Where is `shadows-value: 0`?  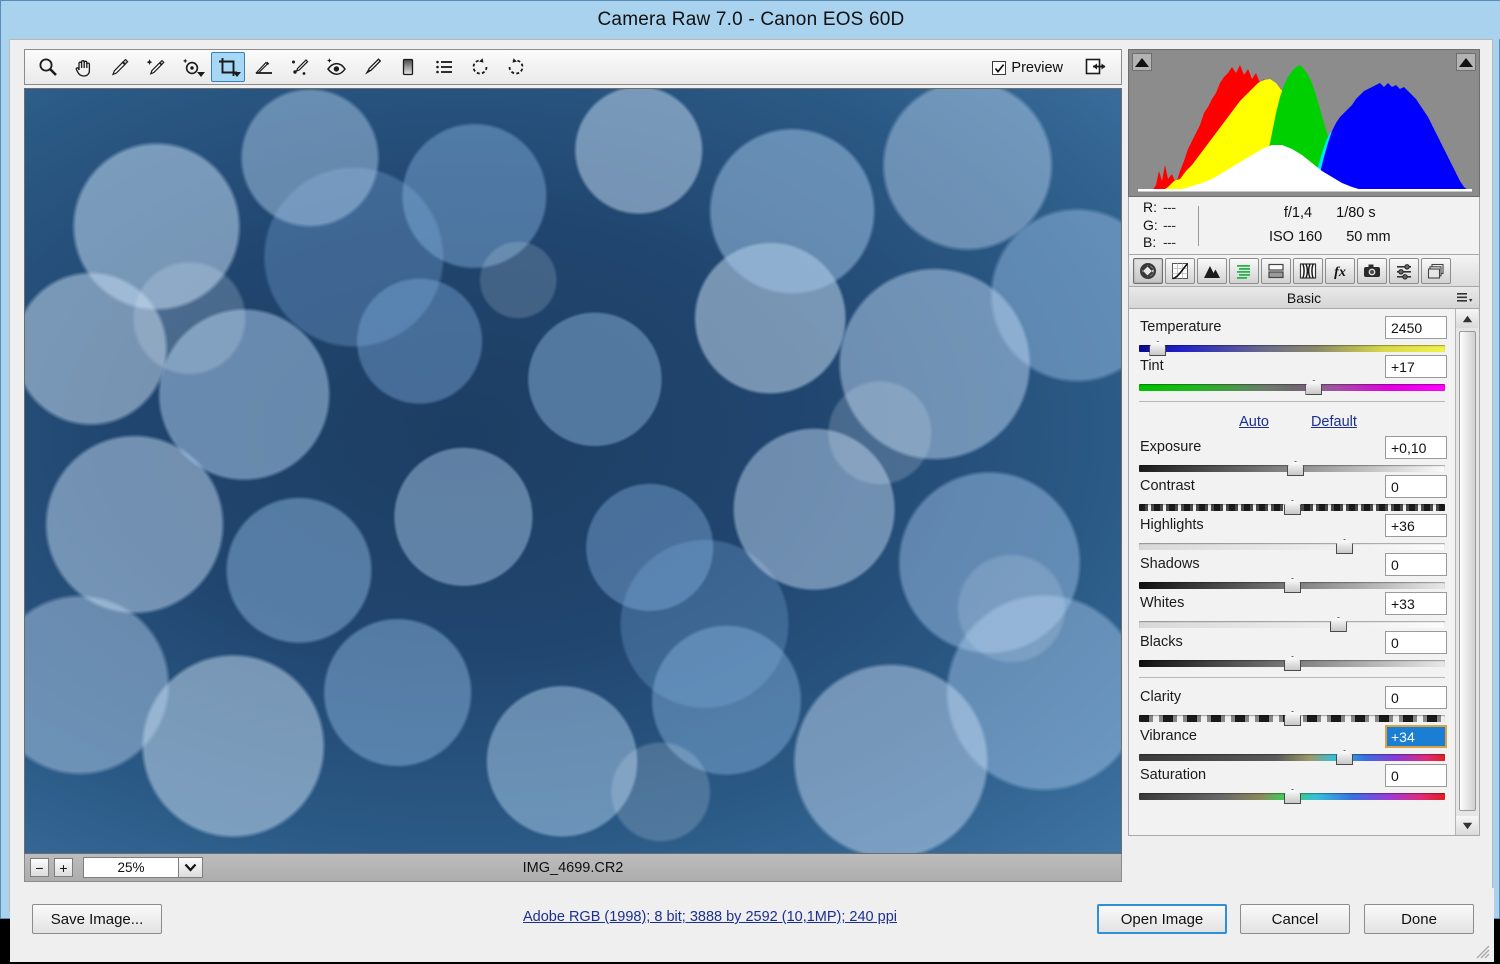 shadows-value: 0 is located at coordinates (1416, 564).